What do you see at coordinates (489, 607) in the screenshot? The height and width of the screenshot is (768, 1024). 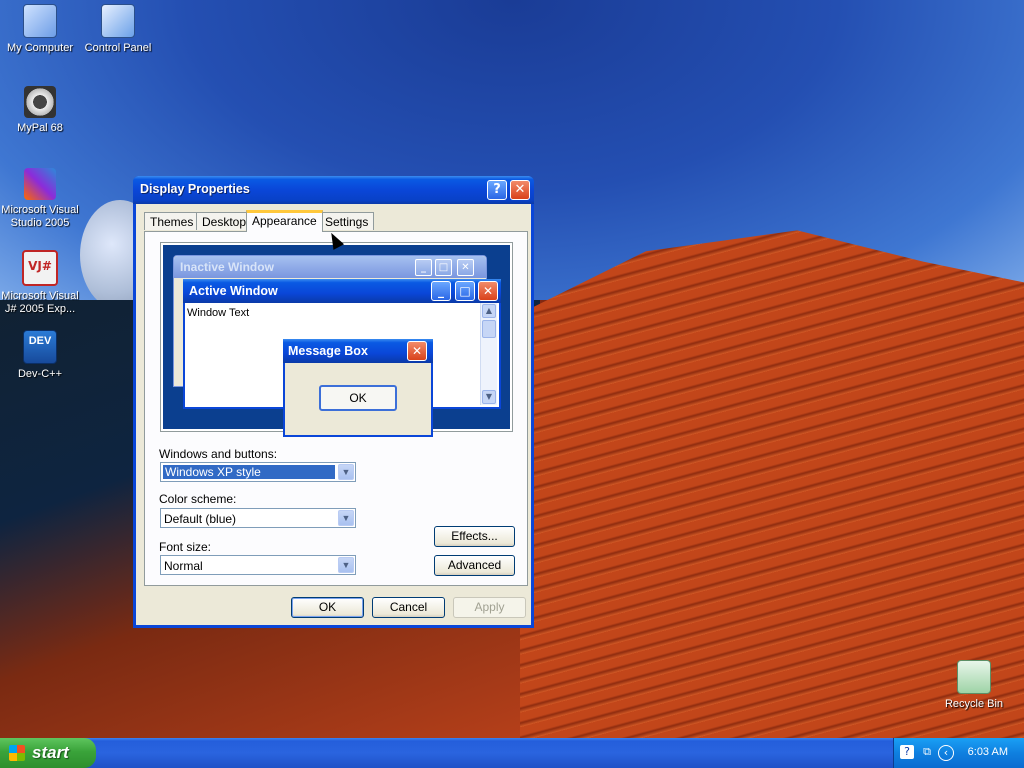 I see `apply-button: Apply` at bounding box center [489, 607].